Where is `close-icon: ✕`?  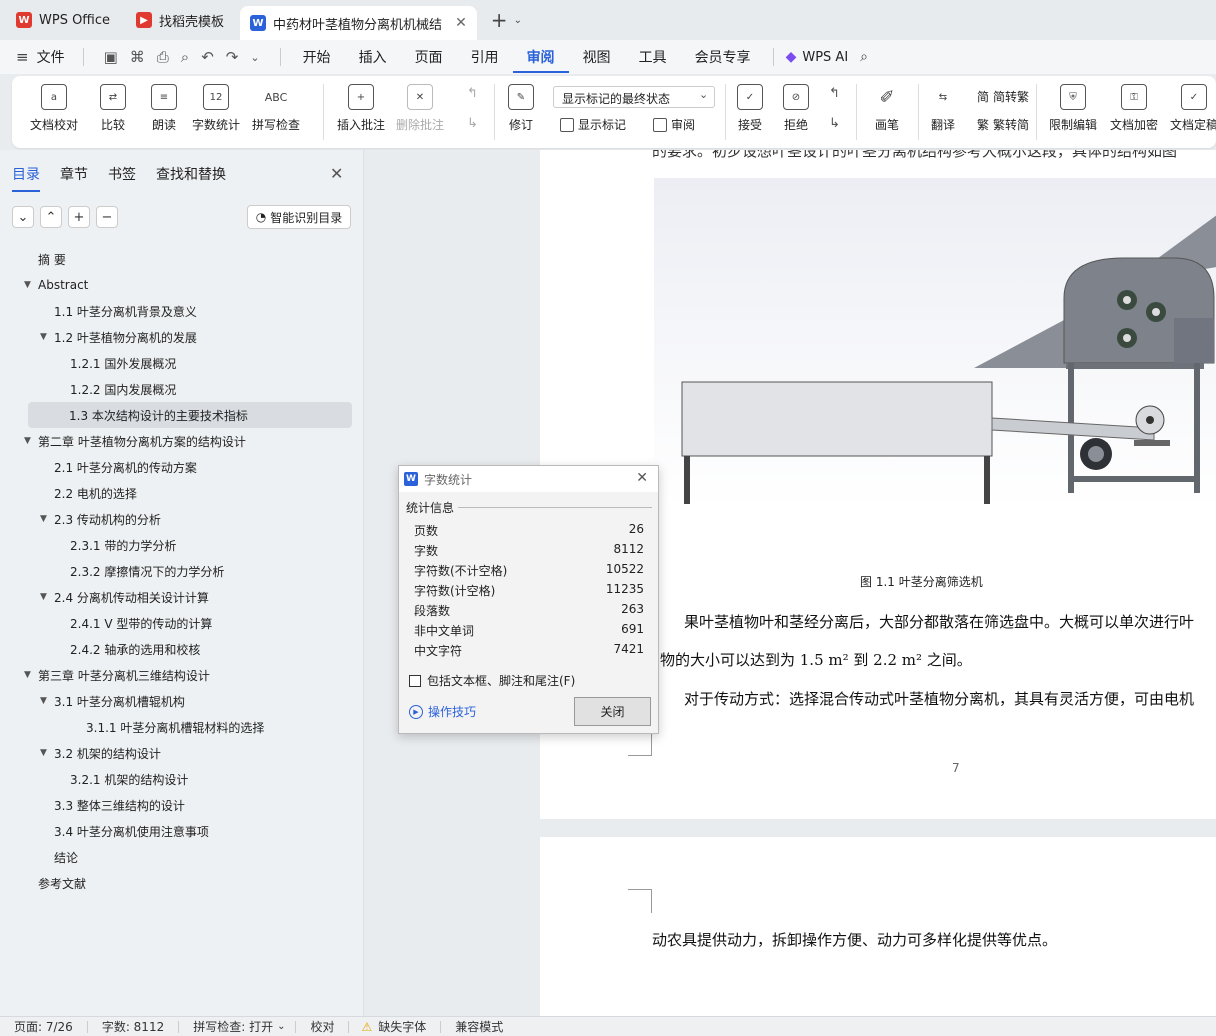
close-icon: ✕ is located at coordinates (642, 478).